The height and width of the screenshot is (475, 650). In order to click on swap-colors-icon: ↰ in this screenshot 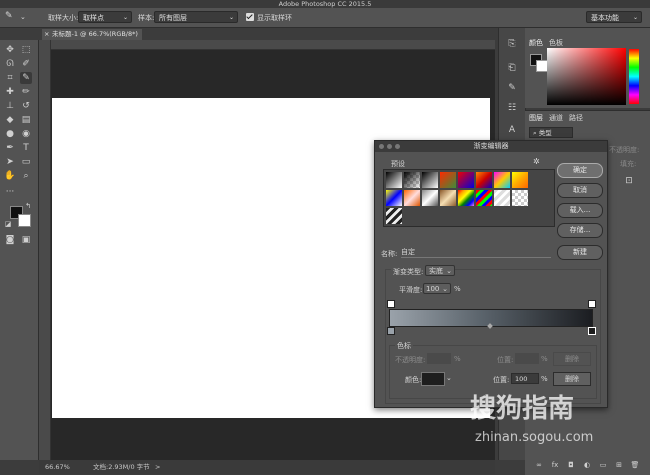, I will do `click(28, 206)`.